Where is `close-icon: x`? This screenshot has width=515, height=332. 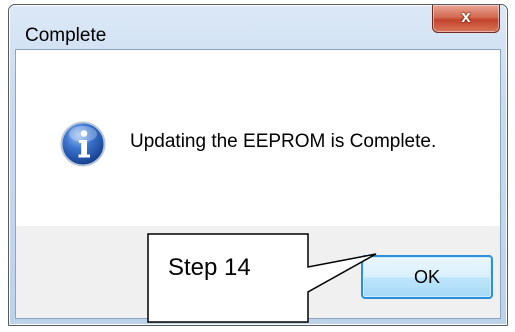
close-icon: x is located at coordinates (466, 16).